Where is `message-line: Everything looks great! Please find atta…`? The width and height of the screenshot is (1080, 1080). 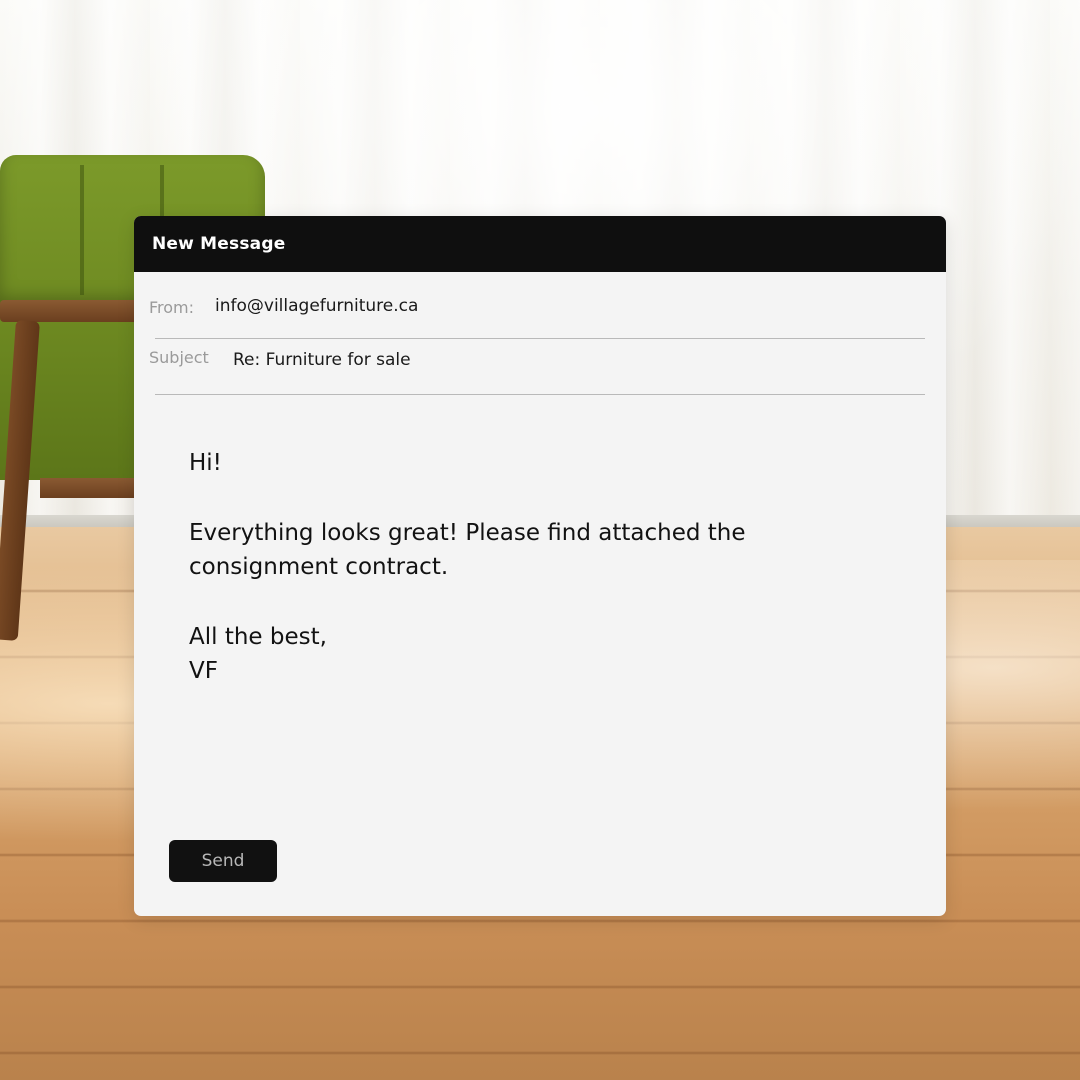 message-line: Everything looks great! Please find atta… is located at coordinates (467, 532).